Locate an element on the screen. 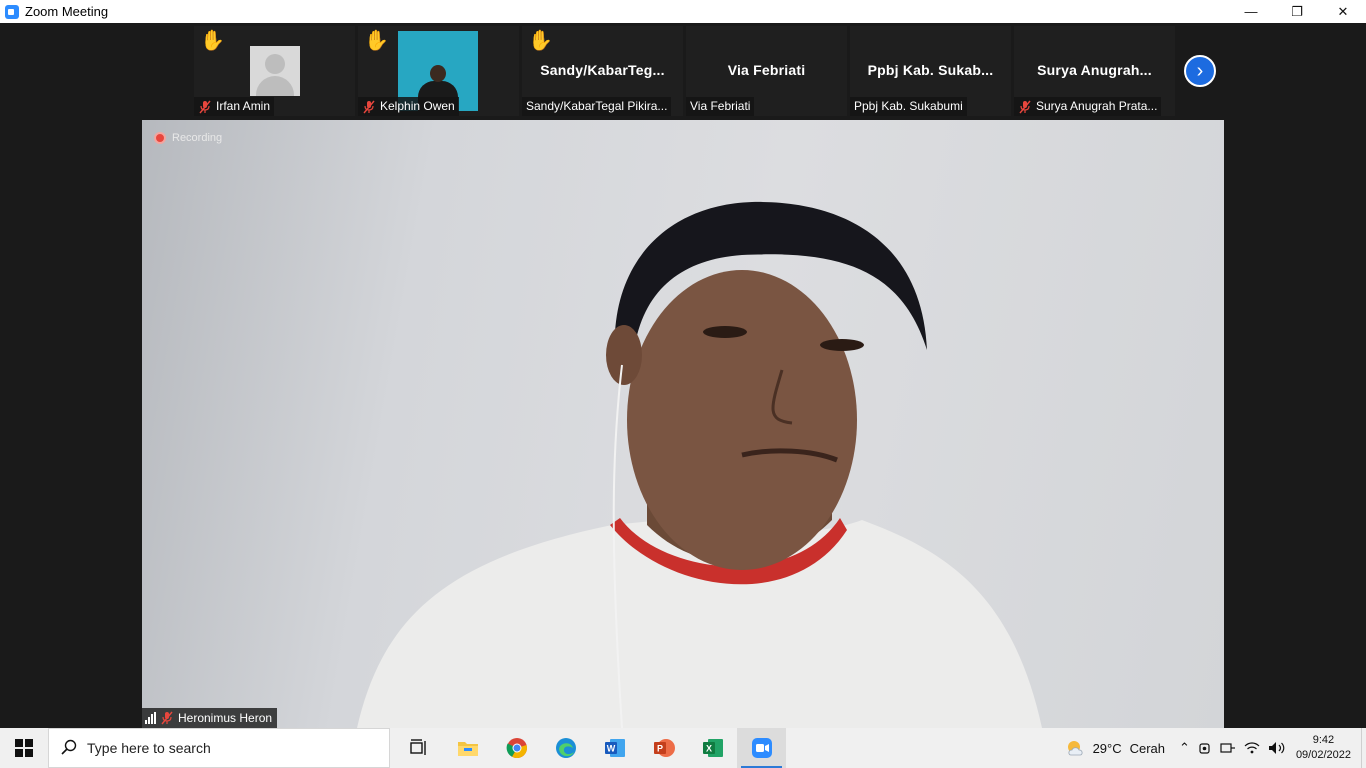  show-desktop-button is located at coordinates (1363, 748).